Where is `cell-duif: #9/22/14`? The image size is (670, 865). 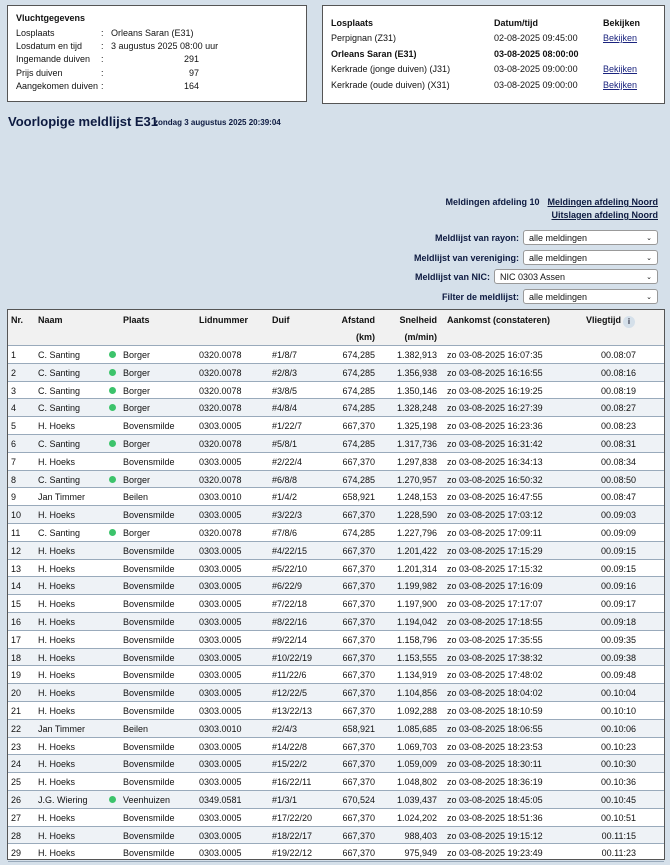 cell-duif: #9/22/14 is located at coordinates (290, 639).